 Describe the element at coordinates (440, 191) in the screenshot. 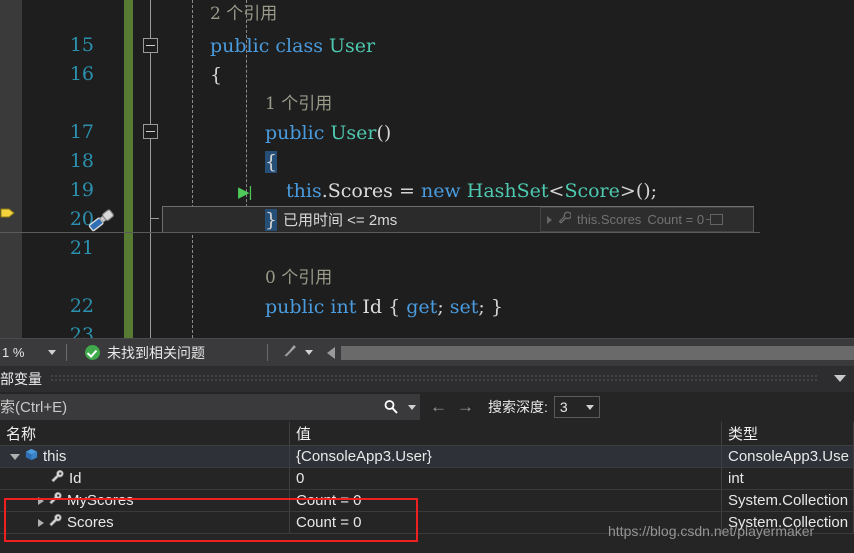

I see `keyword-new: new` at that location.